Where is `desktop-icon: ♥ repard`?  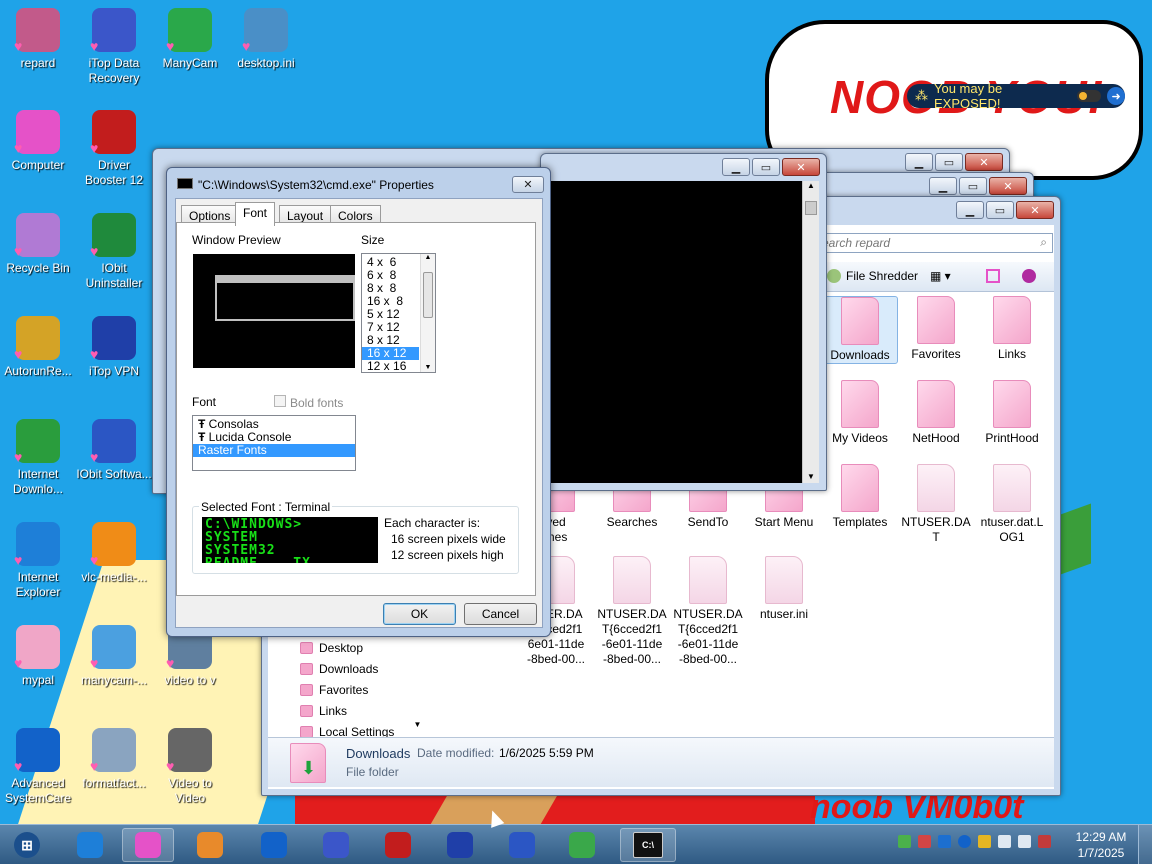 desktop-icon: ♥ repard is located at coordinates (38, 39).